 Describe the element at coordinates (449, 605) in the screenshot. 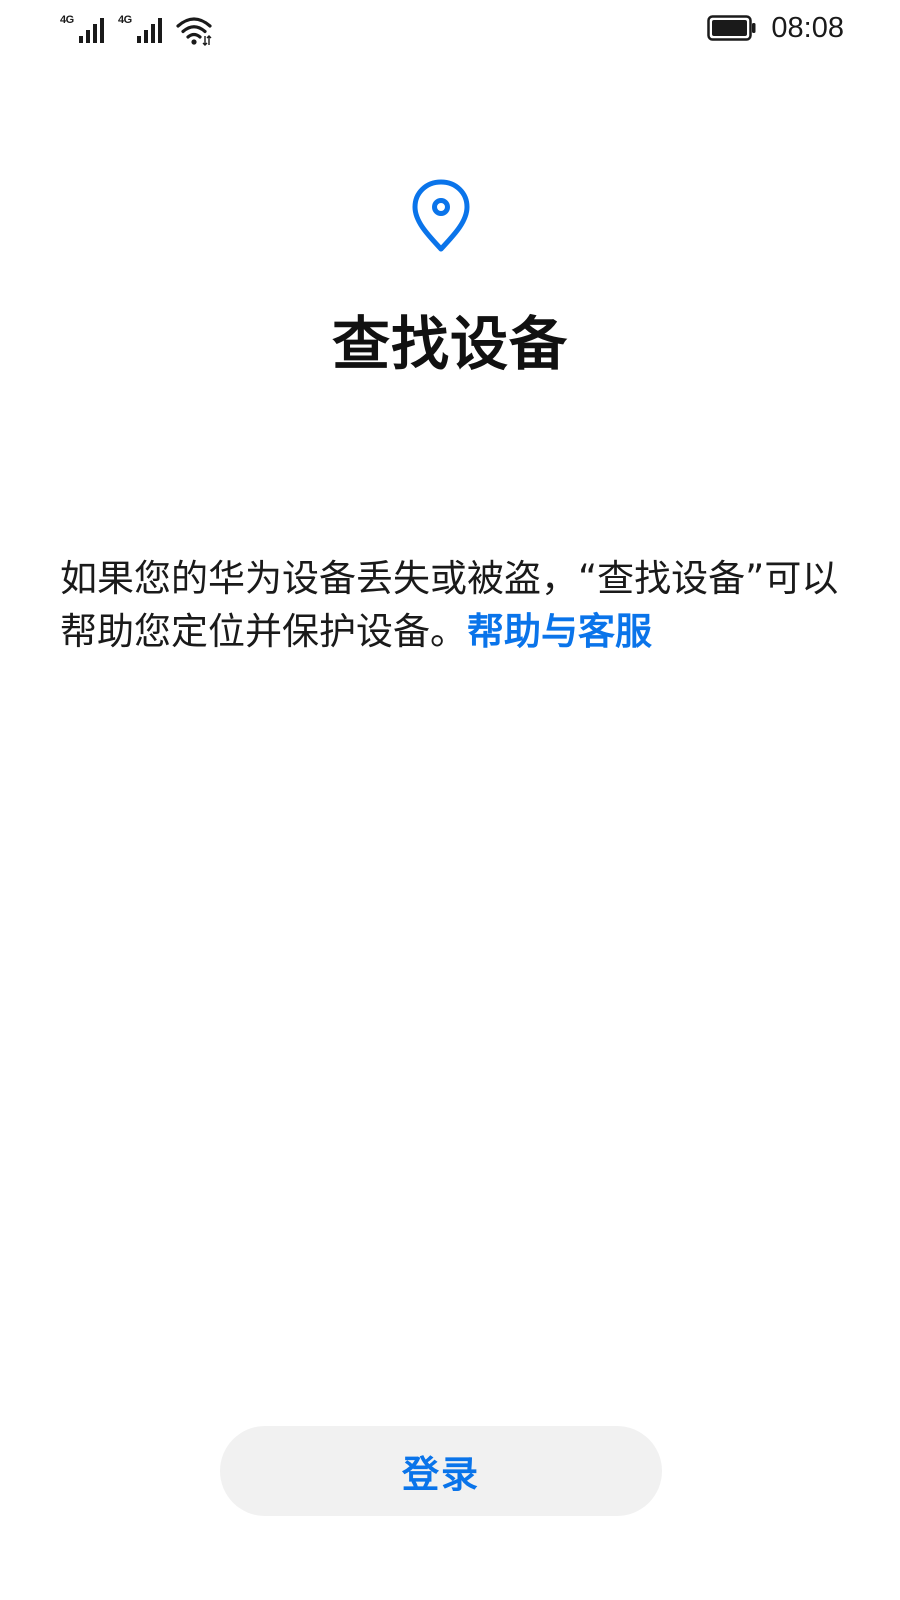

I see `description-text: 如果您的华为设备丢失或被盗，“查找设备”可以帮助您定位并保护设备。` at that location.